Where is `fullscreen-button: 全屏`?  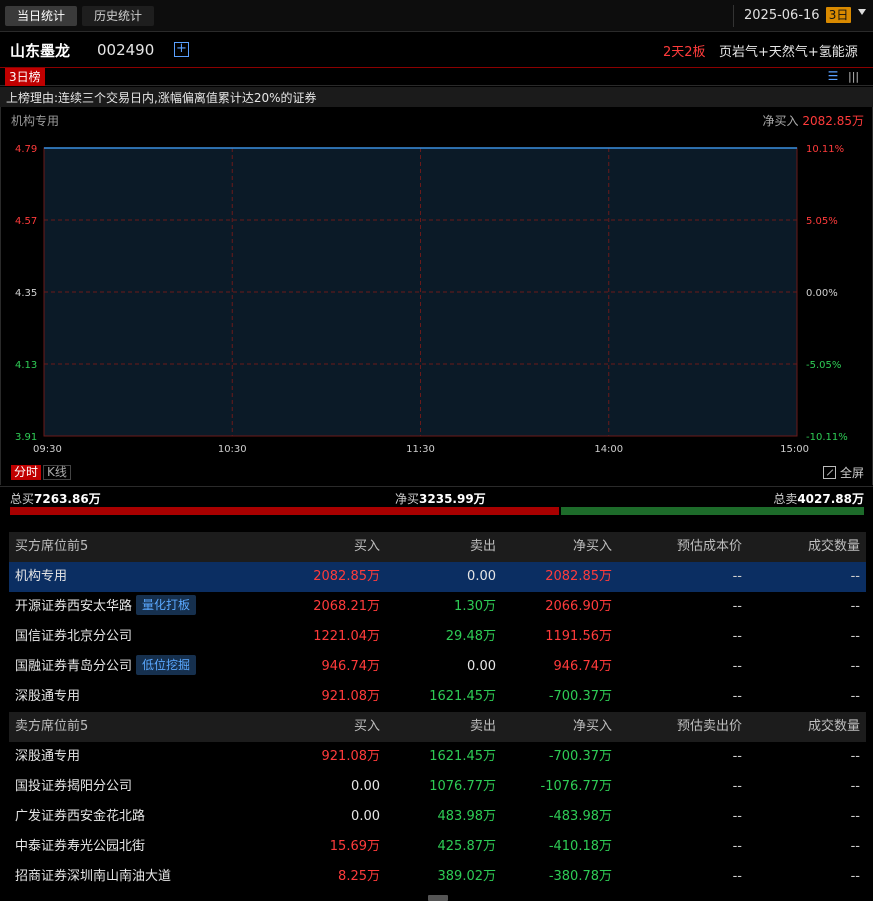
fullscreen-button: 全屏 is located at coordinates (843, 472).